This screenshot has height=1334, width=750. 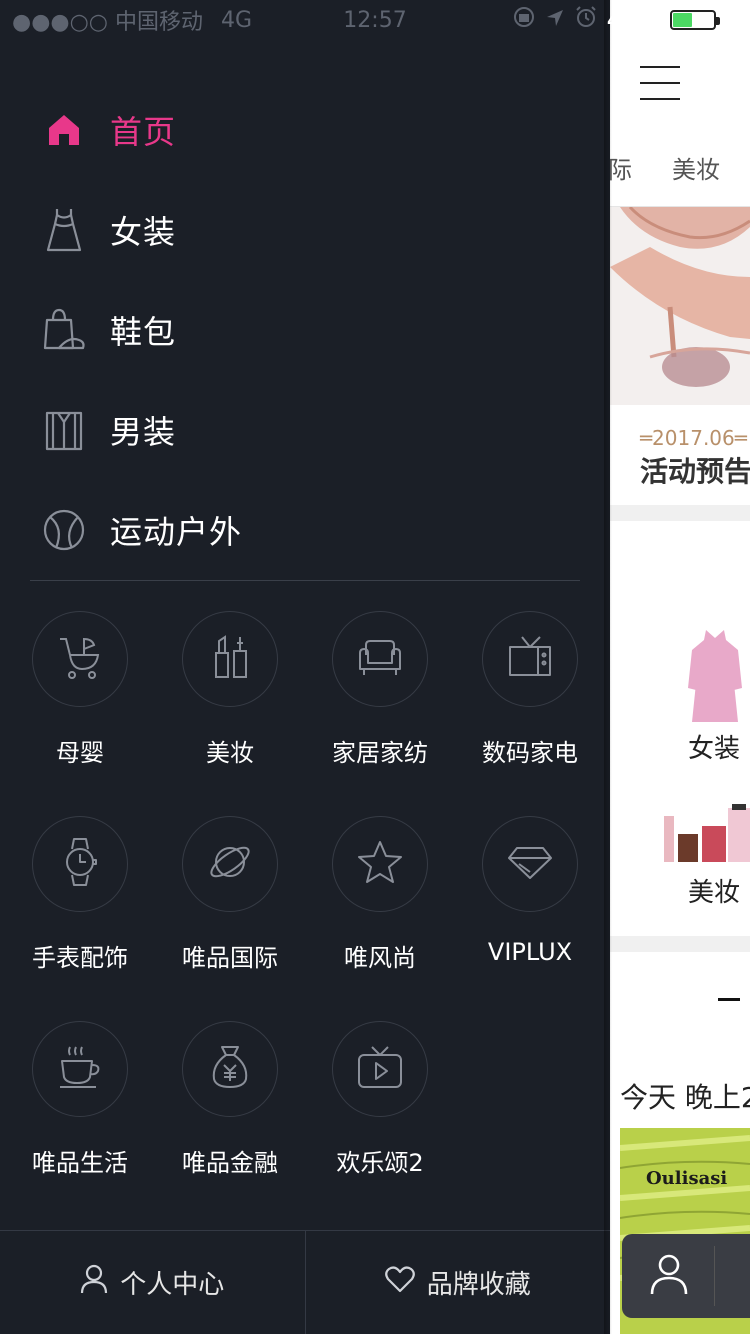 What do you see at coordinates (230, 1163) in the screenshot?
I see `grid-item-label: 唯品金融` at bounding box center [230, 1163].